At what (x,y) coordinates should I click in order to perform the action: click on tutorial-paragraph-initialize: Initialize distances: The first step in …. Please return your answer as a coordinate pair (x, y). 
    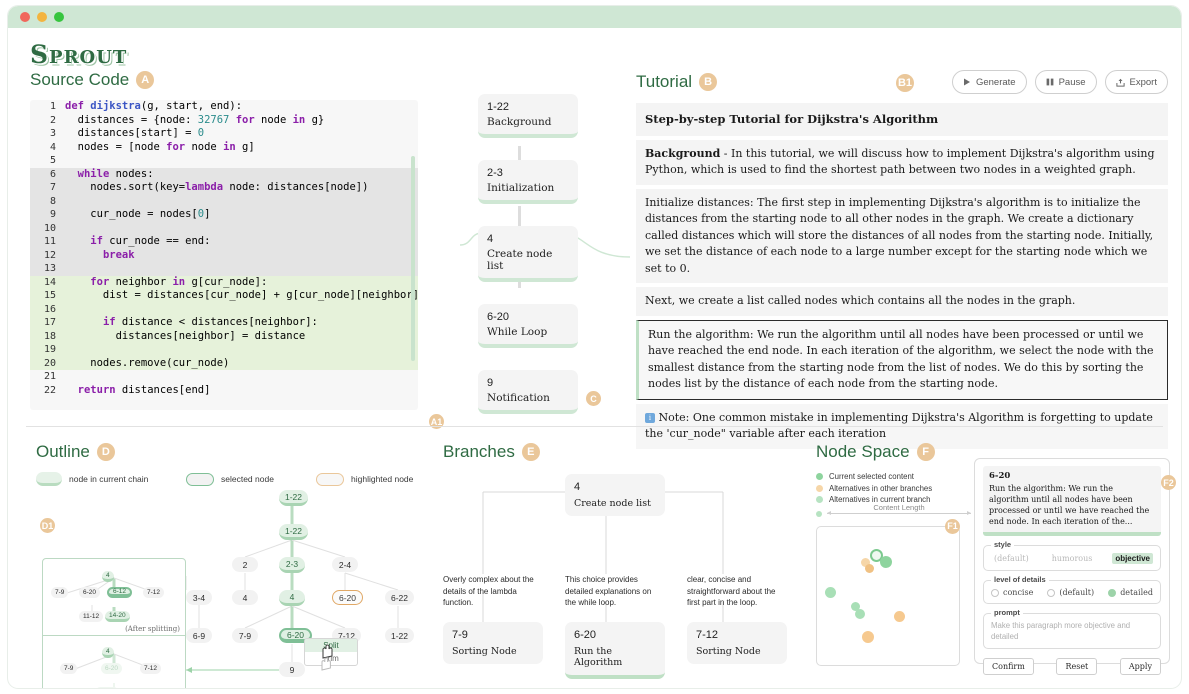
    Looking at the image, I should click on (902, 235).